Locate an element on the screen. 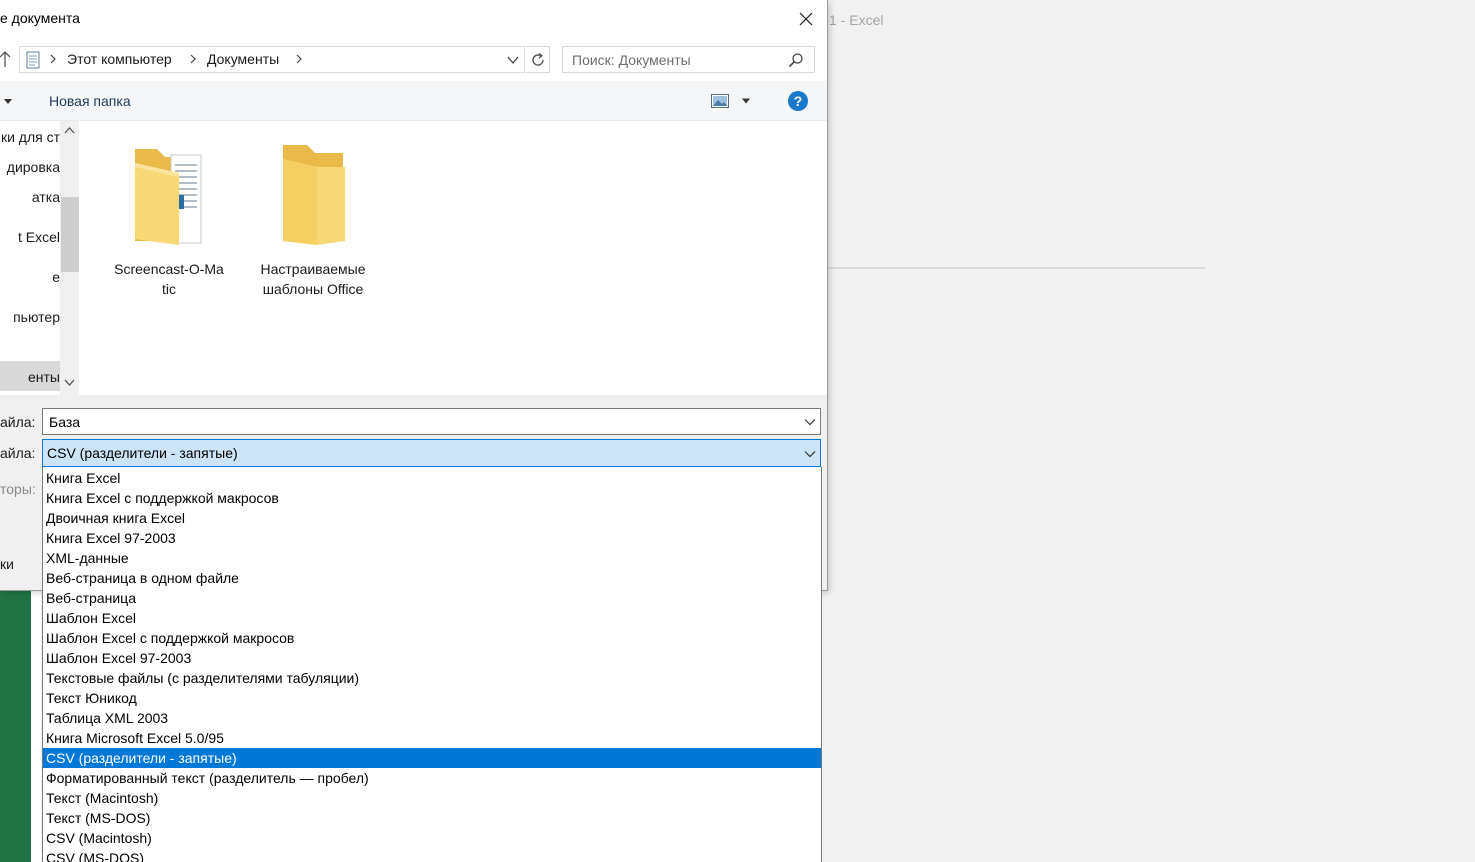 The image size is (1475, 862). folder-name-line: шаблоны Office is located at coordinates (313, 289).